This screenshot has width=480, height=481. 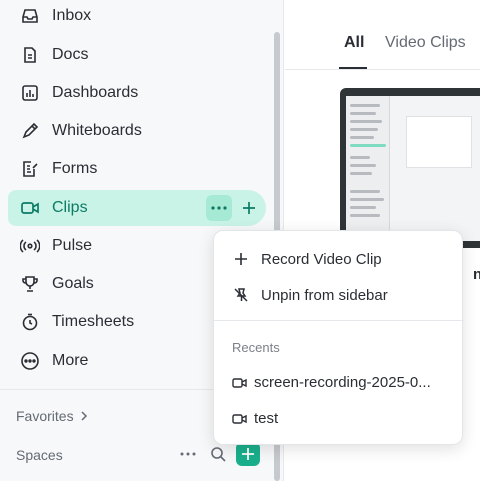 I want to click on spaces-more-button, so click(x=188, y=454).